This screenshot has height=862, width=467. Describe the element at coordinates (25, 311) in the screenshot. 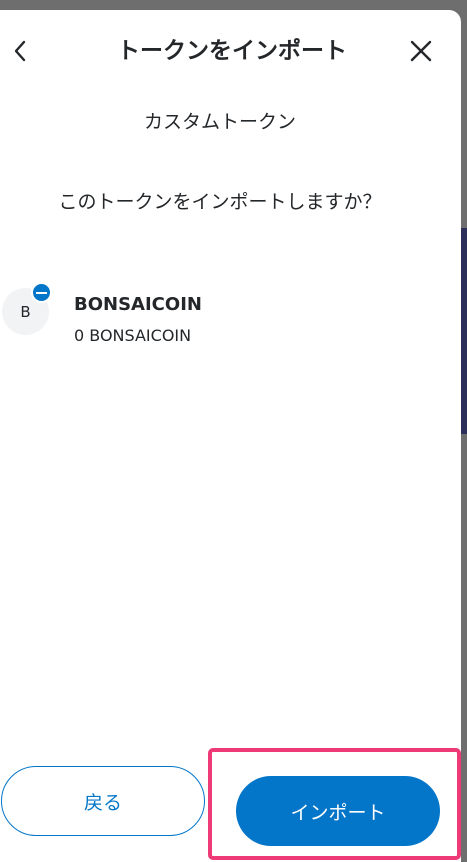

I see `token-avatar-letter: B` at that location.